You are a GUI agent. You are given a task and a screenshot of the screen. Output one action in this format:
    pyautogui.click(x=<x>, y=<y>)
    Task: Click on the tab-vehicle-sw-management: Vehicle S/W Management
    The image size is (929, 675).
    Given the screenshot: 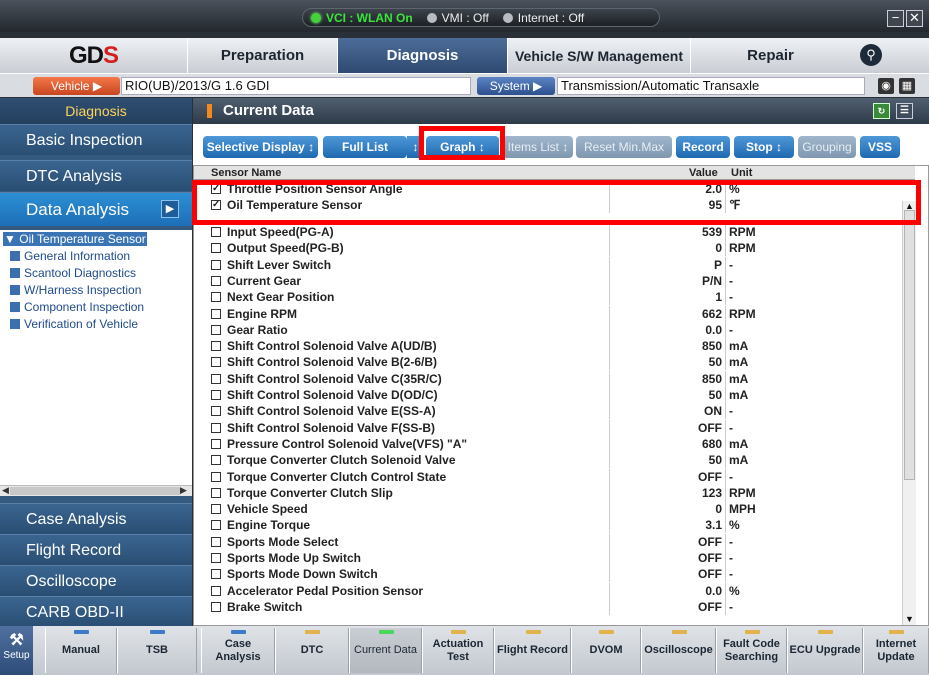 What is the action you would take?
    pyautogui.click(x=598, y=55)
    